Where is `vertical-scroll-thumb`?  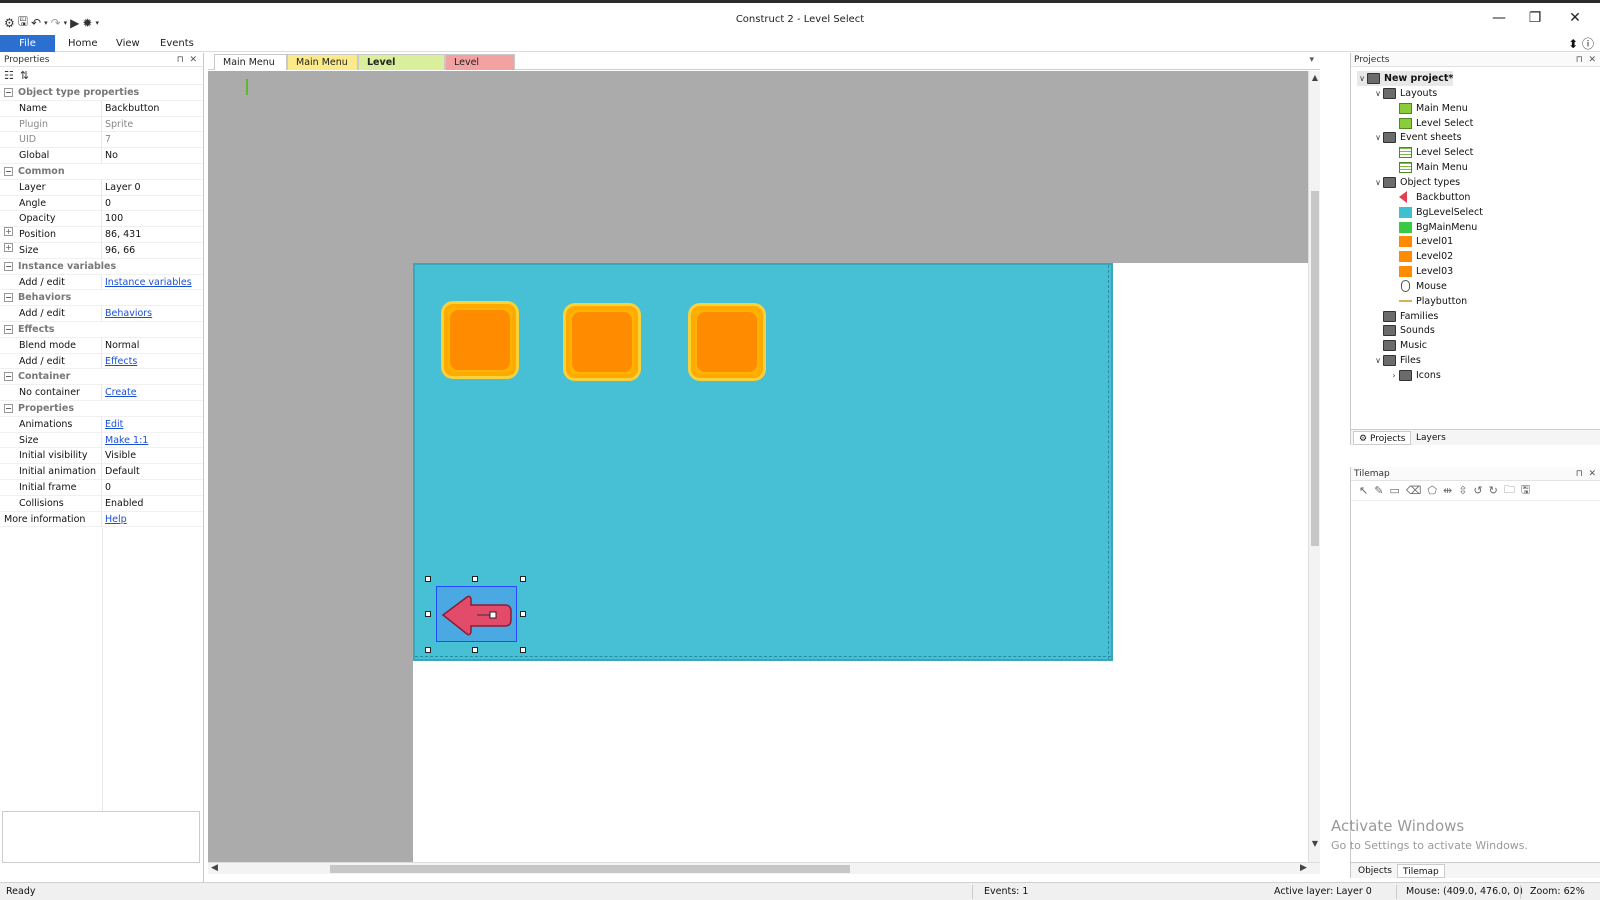
vertical-scroll-thumb is located at coordinates (1315, 368).